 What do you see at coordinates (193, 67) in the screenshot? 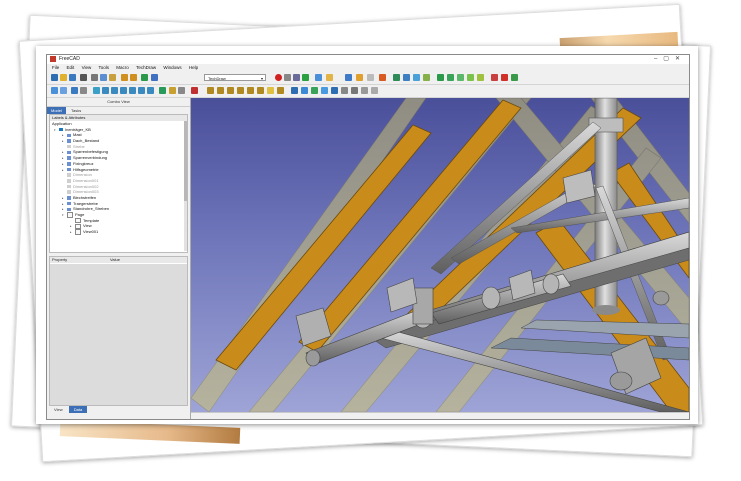
I see `menu-help: Help` at bounding box center [193, 67].